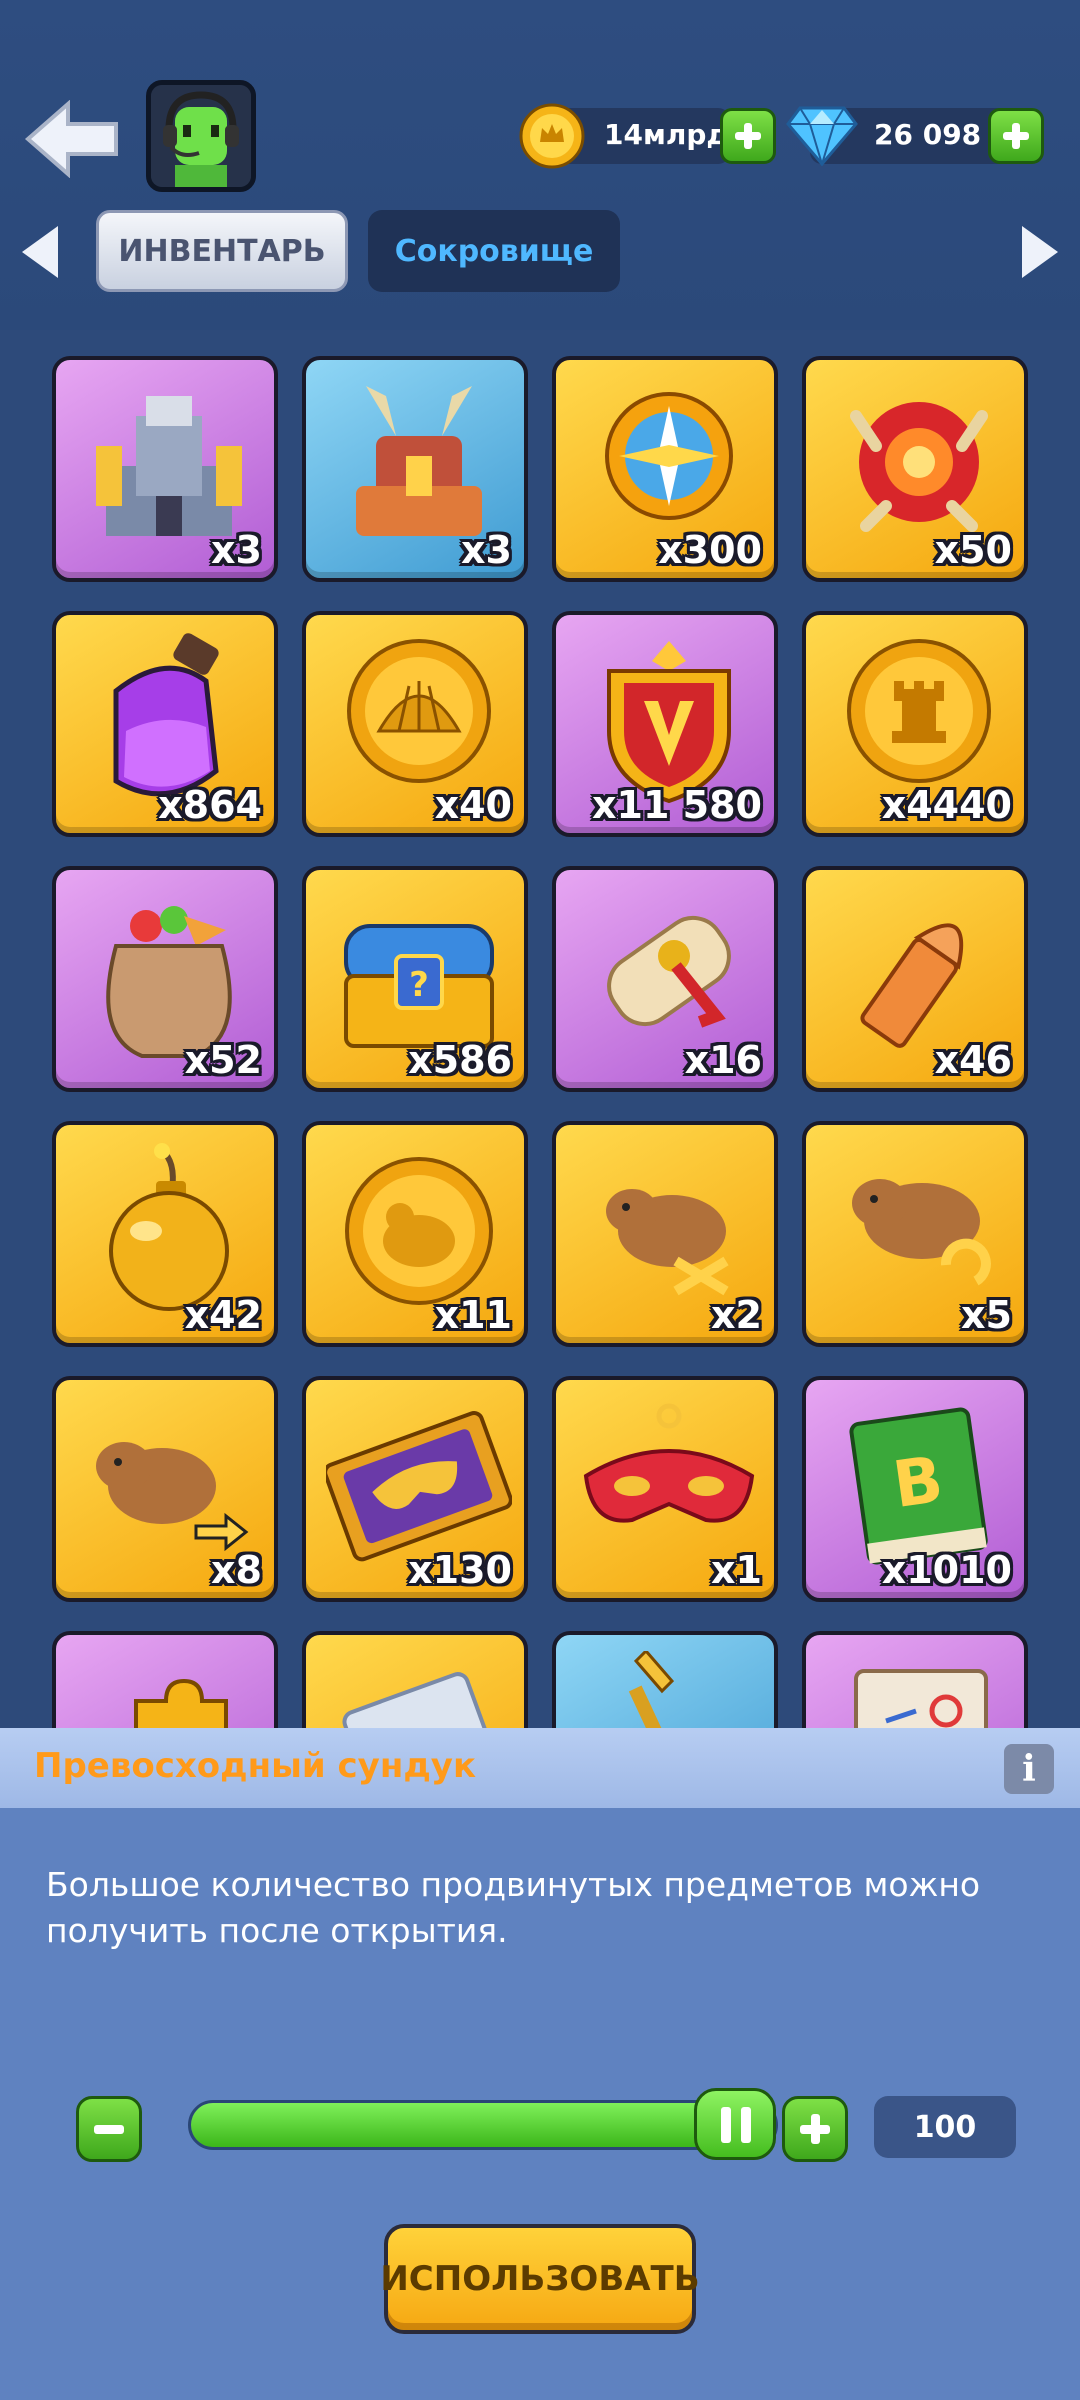 This screenshot has width=1080, height=2400. I want to click on item-count: x5, so click(986, 1315).